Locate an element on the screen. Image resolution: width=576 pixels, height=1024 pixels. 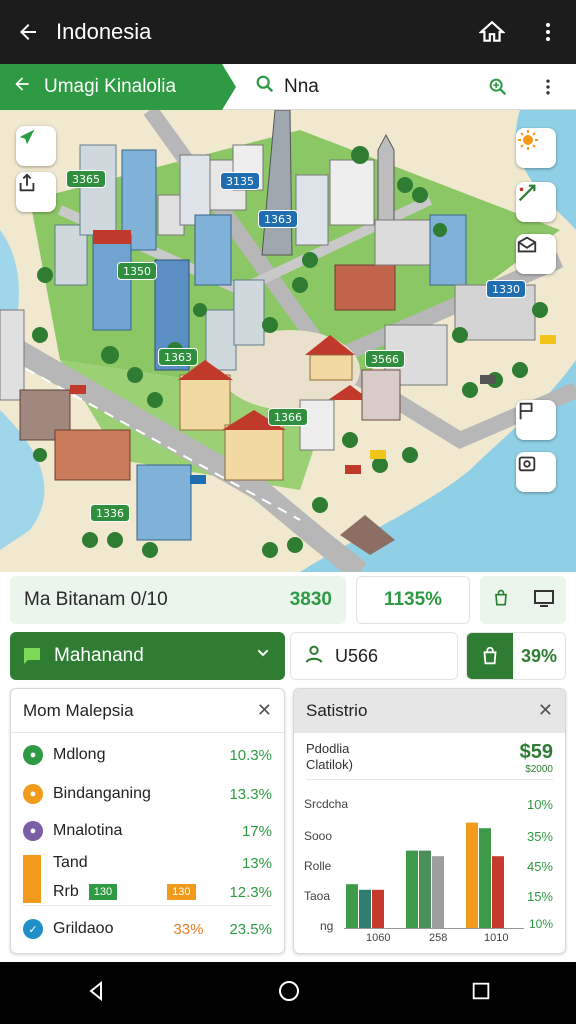
category-dropdown: Mahanand is located at coordinates (147, 656).